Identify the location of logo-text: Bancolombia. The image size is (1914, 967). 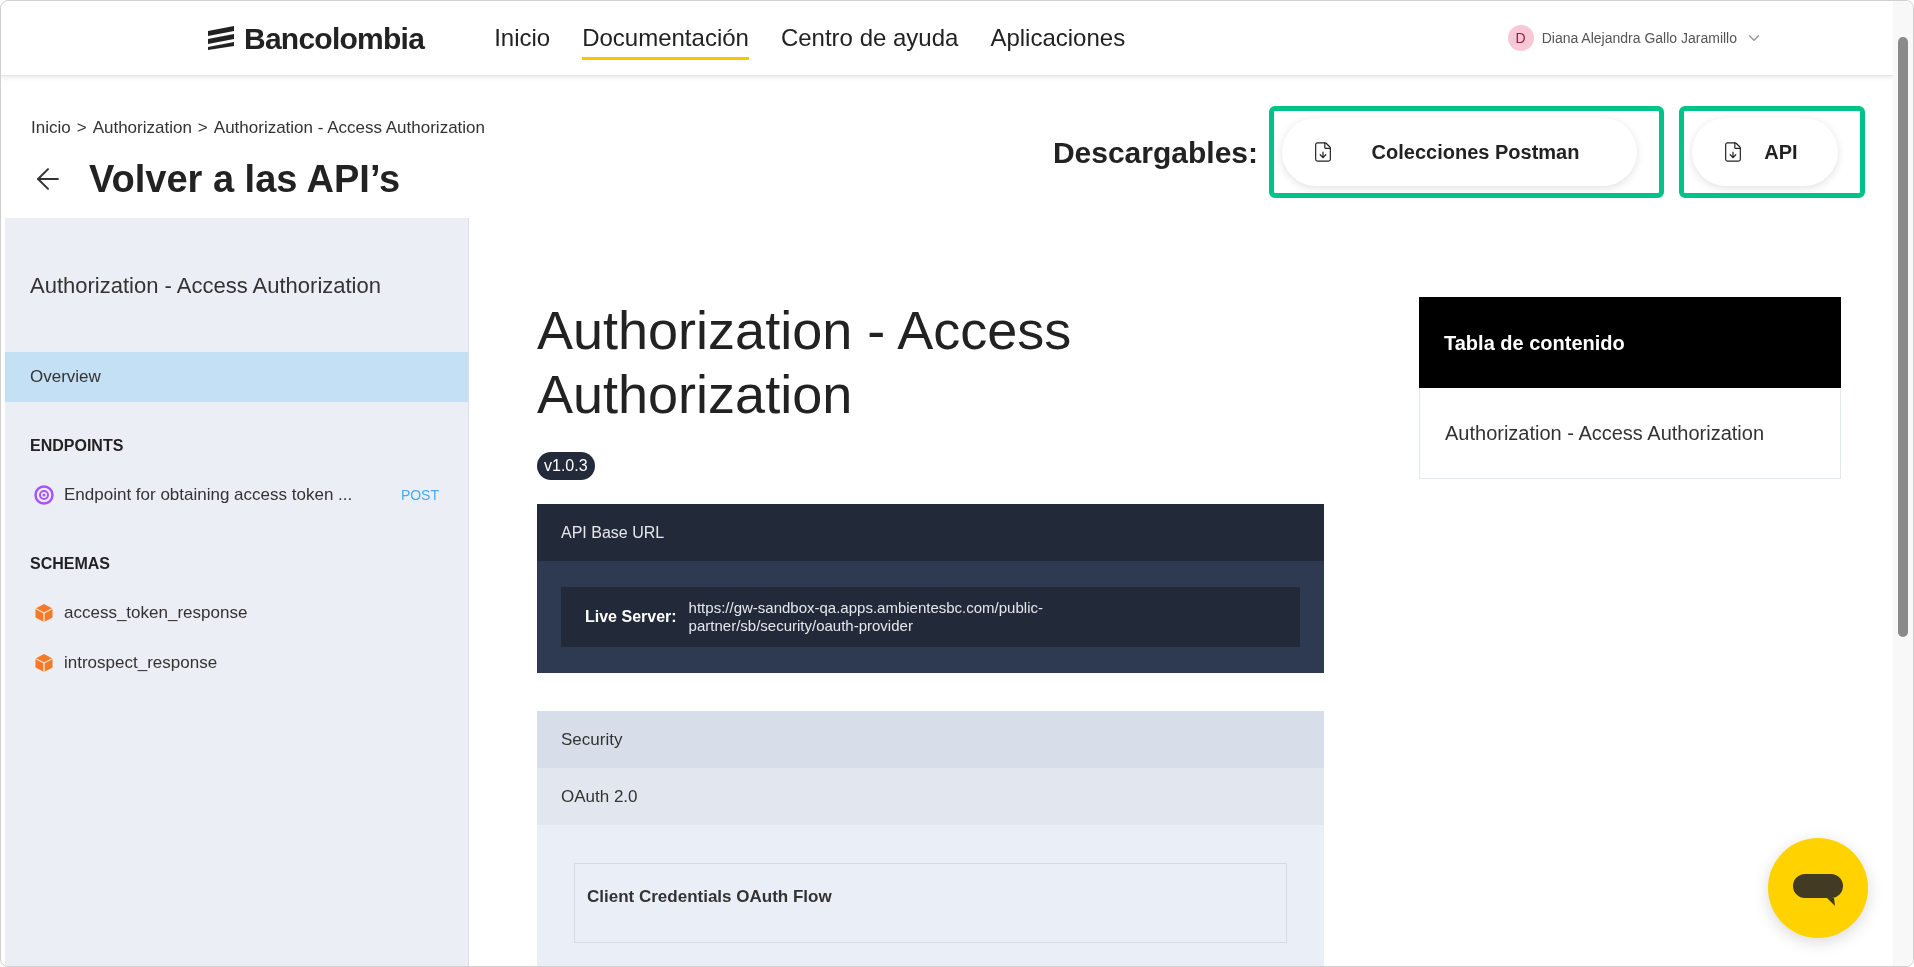
(334, 38).